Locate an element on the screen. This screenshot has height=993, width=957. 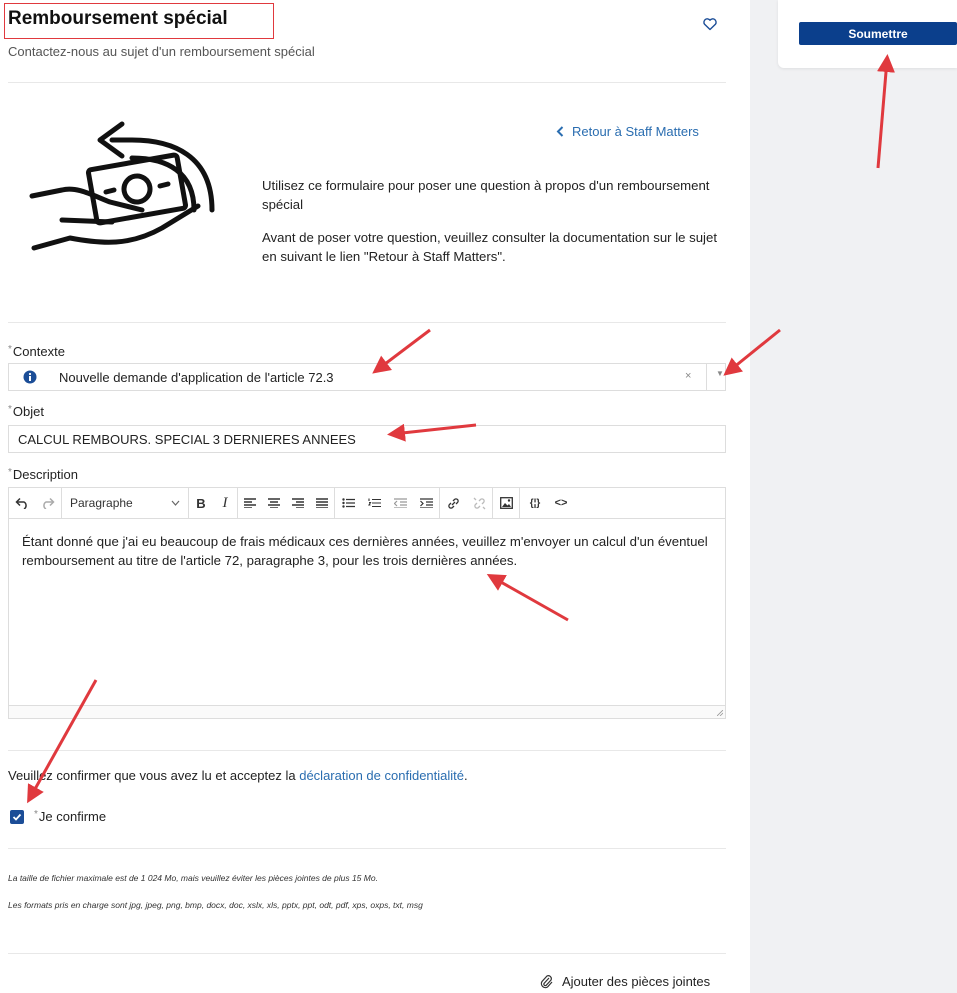
arrow-to-dropdown is located at coordinates (752, 352).